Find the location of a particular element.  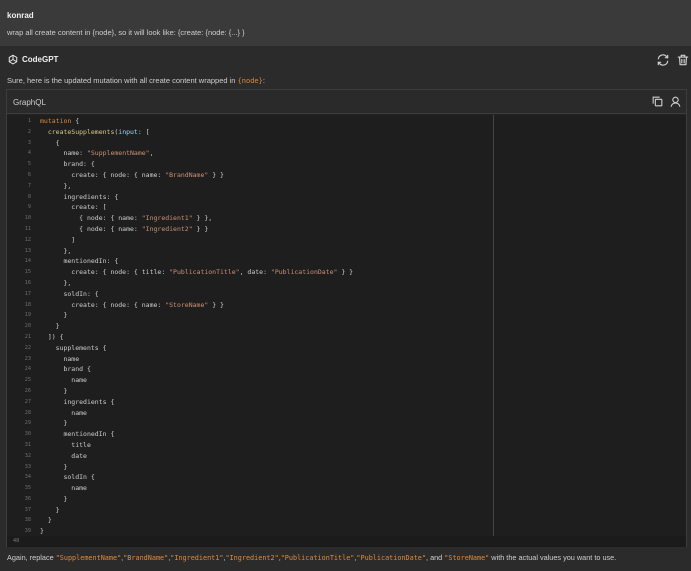

line-number: 8 is located at coordinates (29, 196).